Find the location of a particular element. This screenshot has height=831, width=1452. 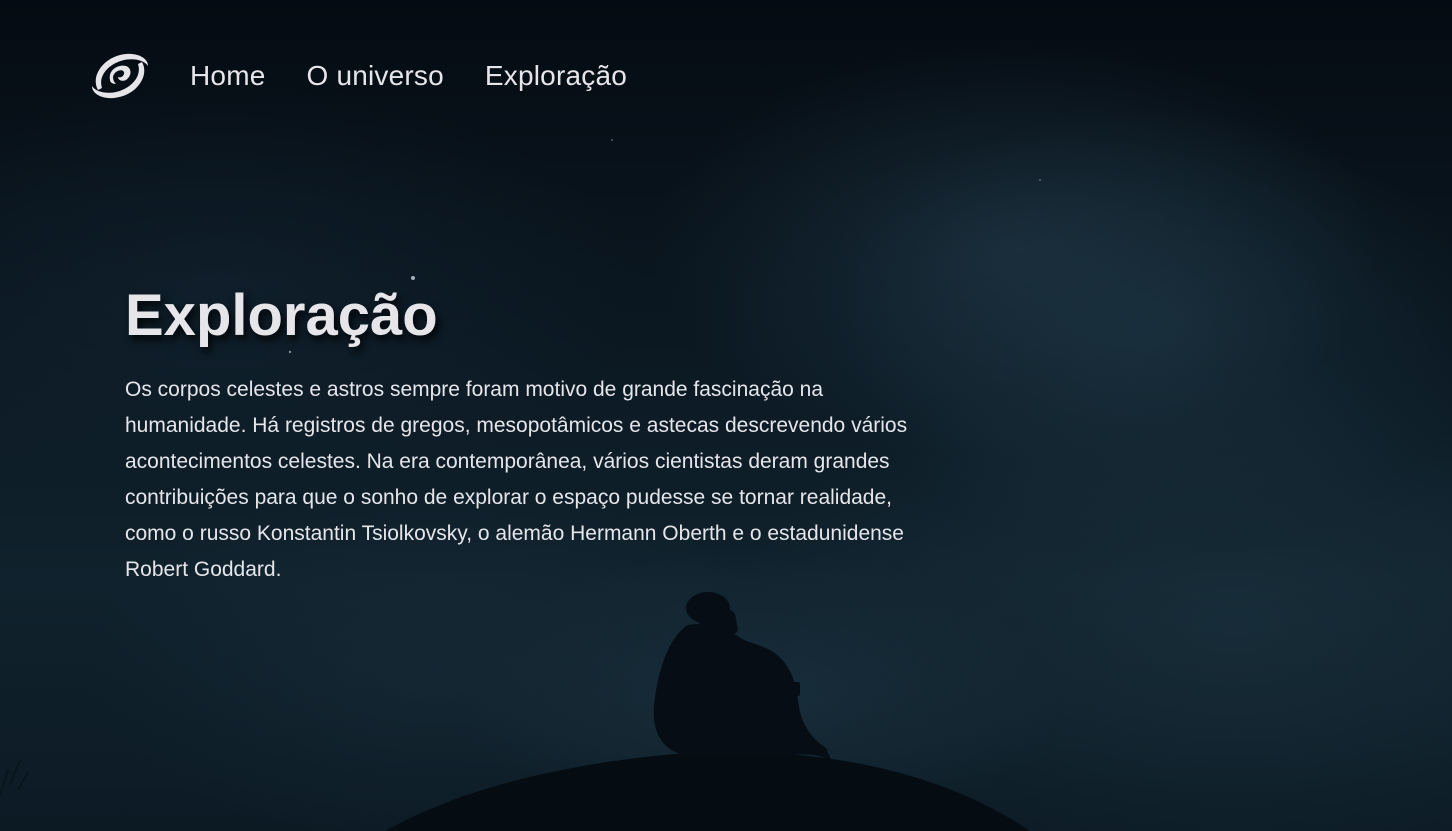

main-nav: Home O universo Exploração is located at coordinates (357, 76).